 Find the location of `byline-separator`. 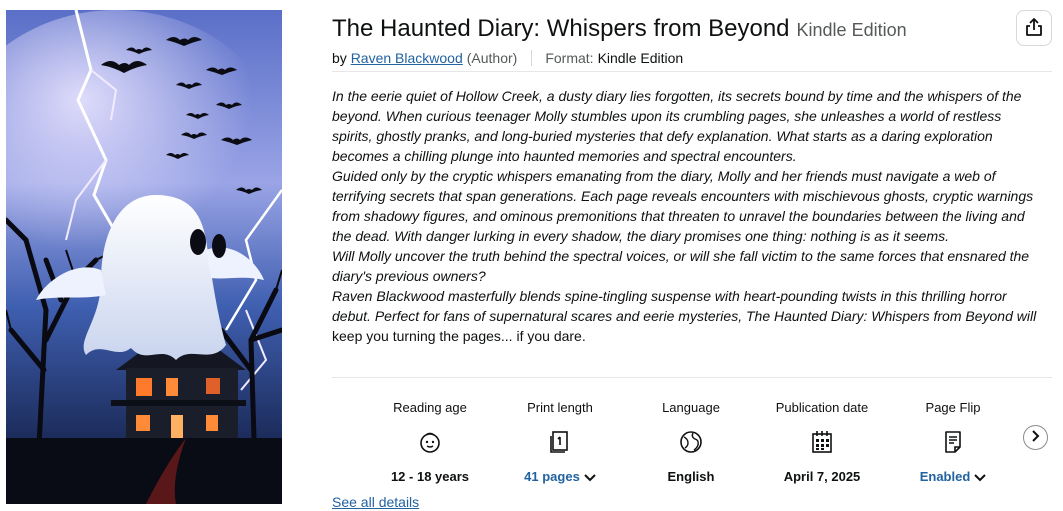

byline-separator is located at coordinates (532, 58).